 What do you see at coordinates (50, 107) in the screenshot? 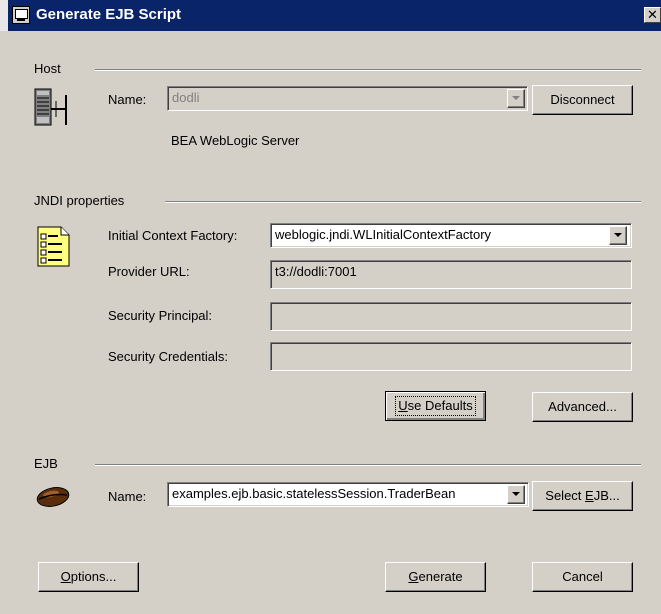
I see `server-icon` at bounding box center [50, 107].